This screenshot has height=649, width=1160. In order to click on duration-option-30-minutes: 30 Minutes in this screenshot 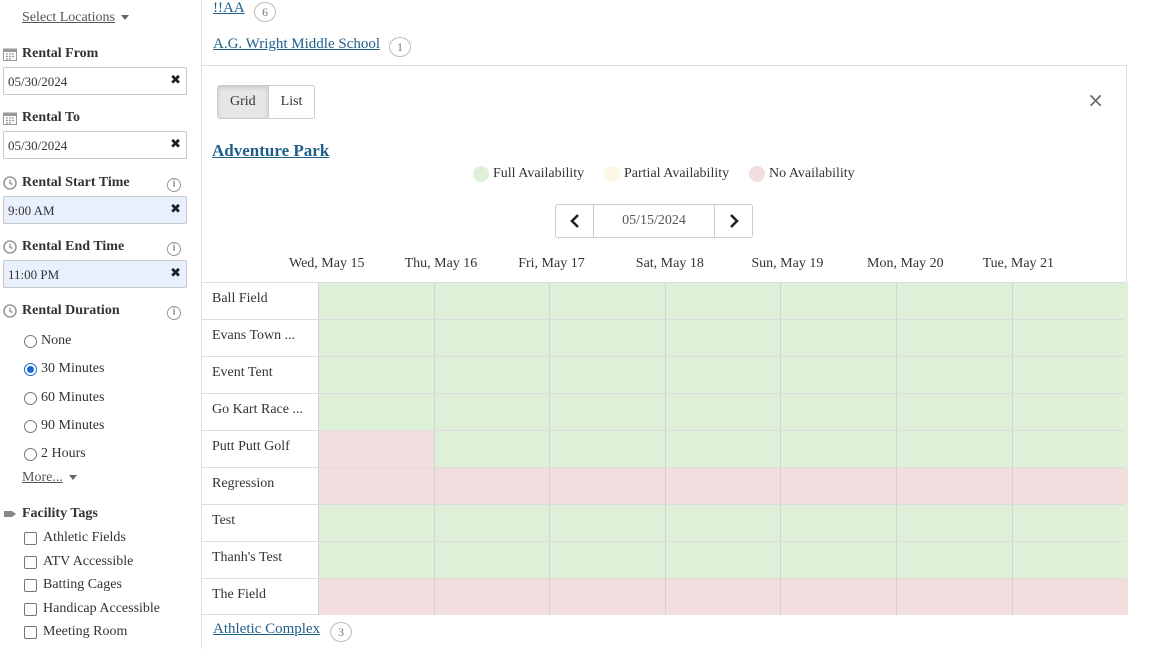, I will do `click(64, 369)`.